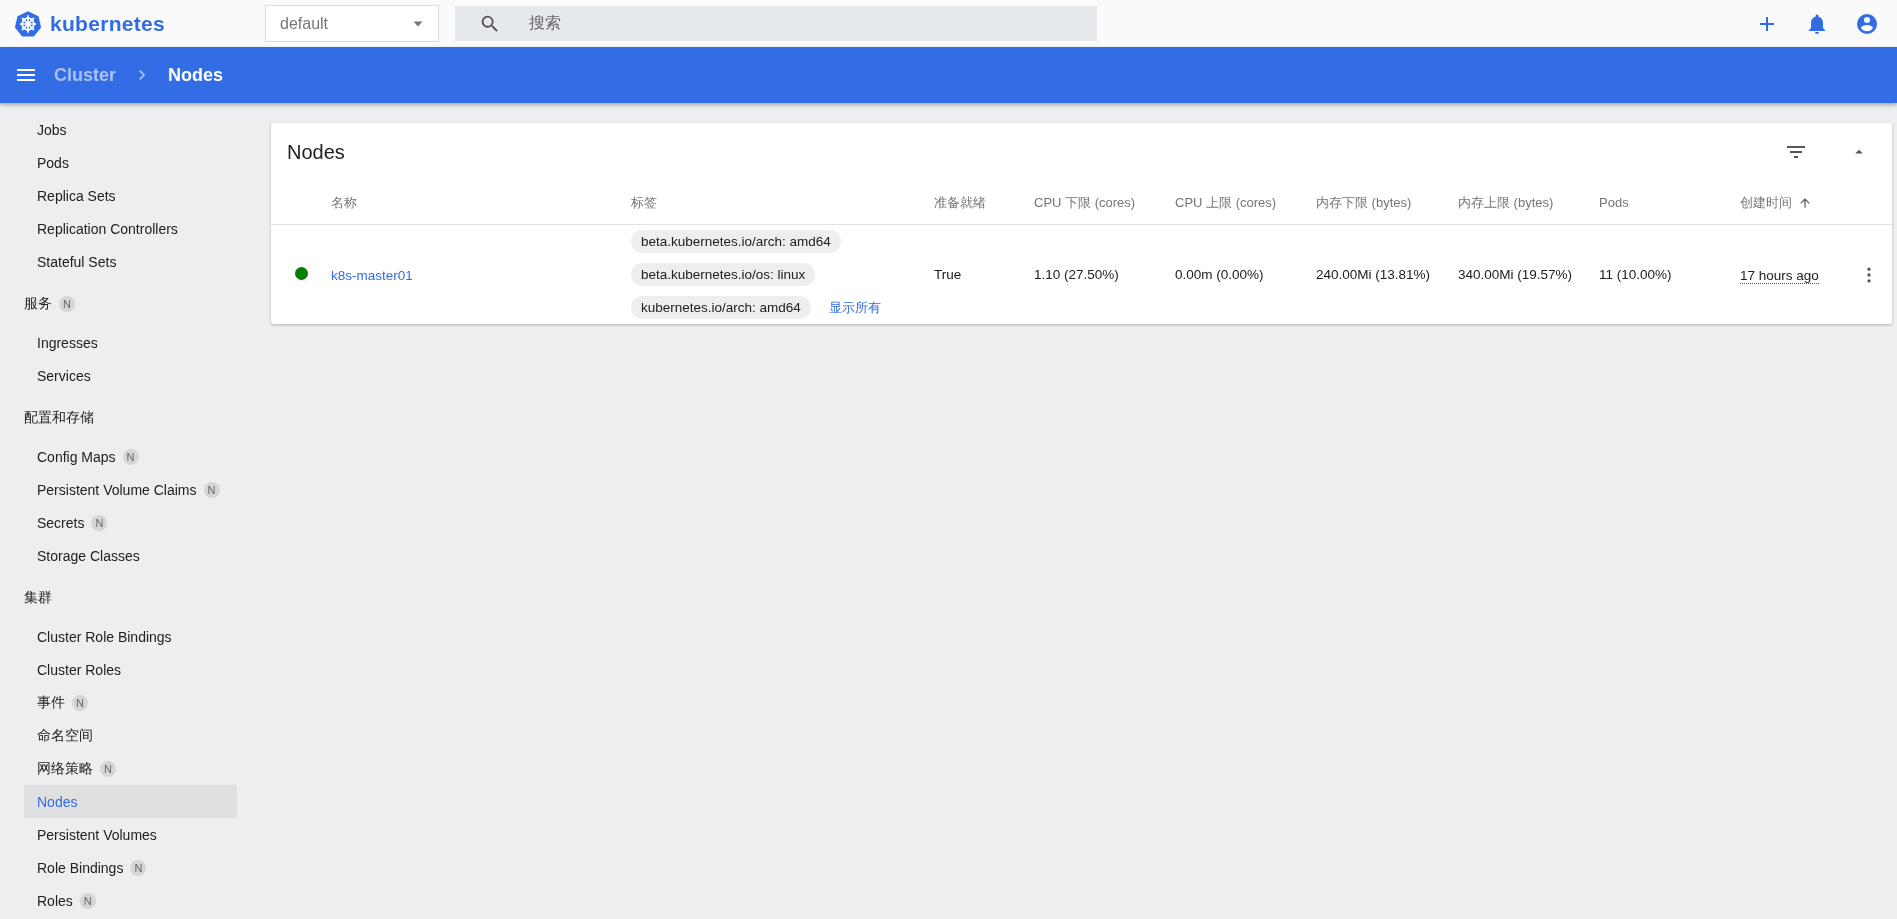  I want to click on sidebar-item: 事件 N, so click(130, 702).